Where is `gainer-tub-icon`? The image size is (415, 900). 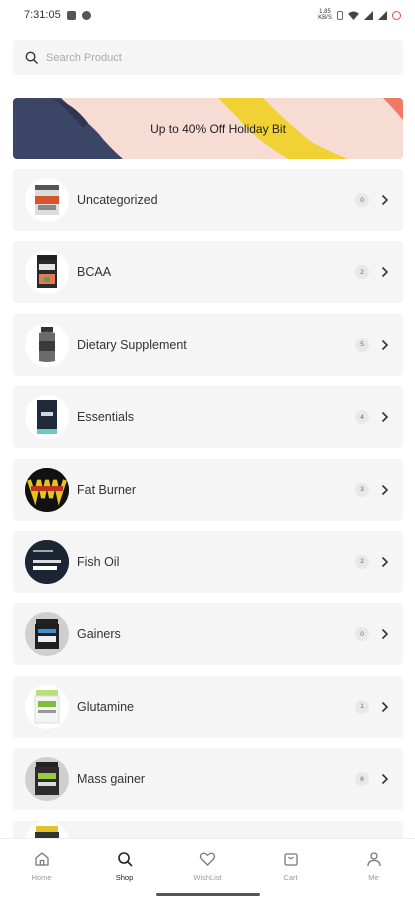
gainer-tub-icon is located at coordinates (47, 634).